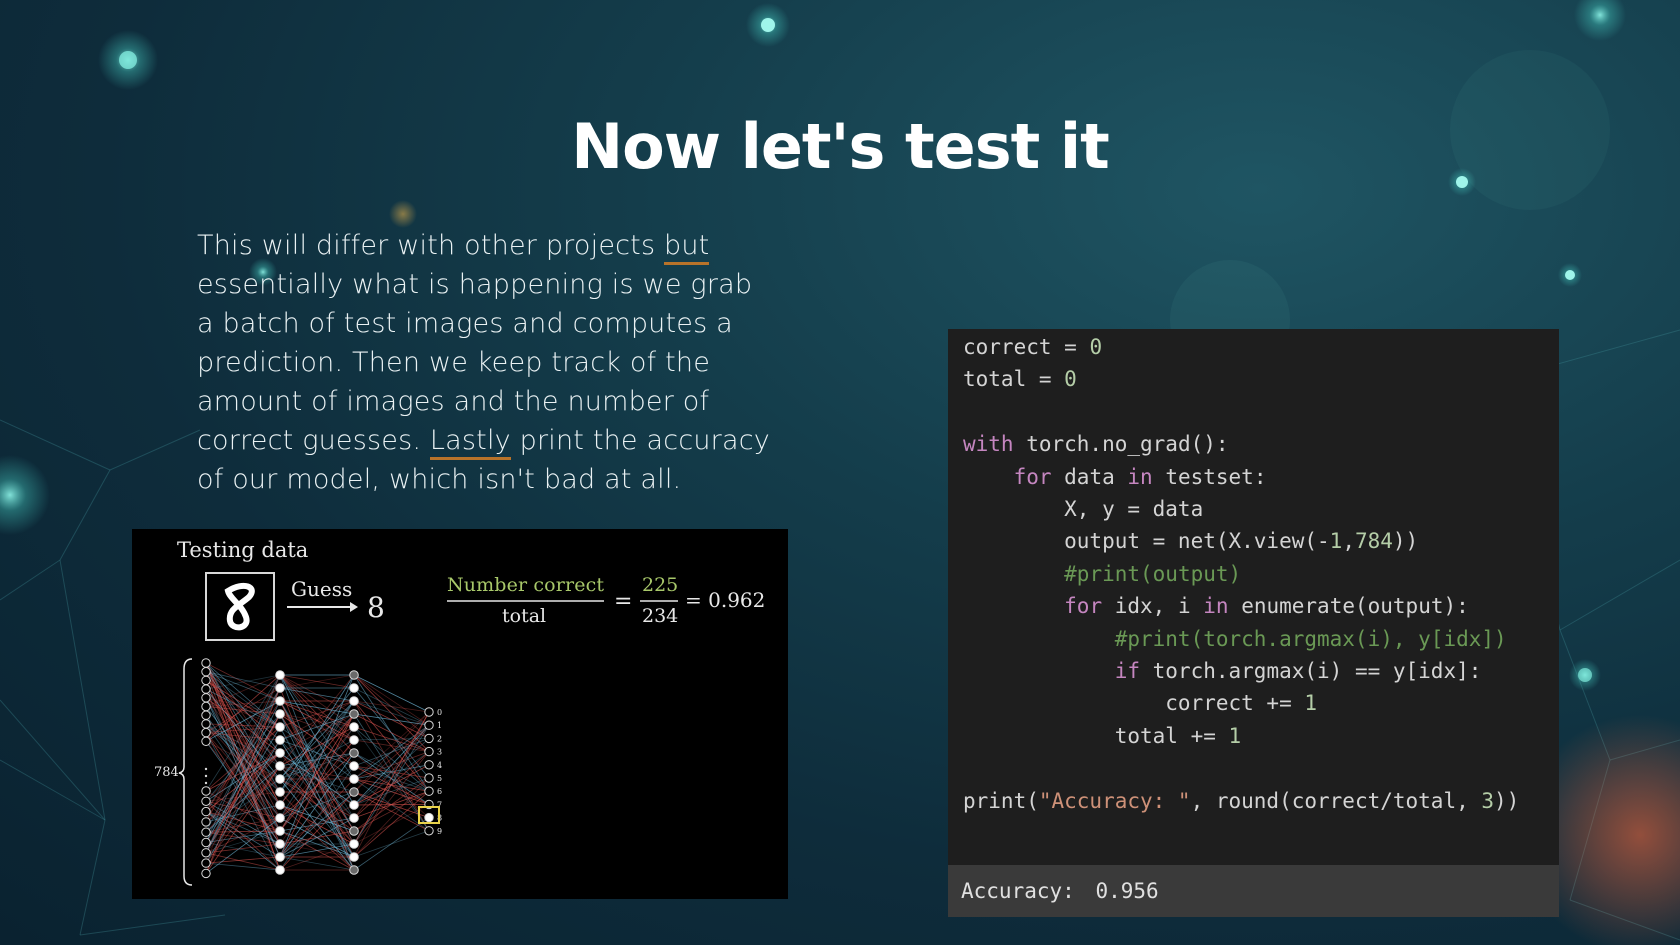 The image size is (1680, 945). Describe the element at coordinates (1033, 347) in the screenshot. I see `code-line: correct = 0` at that location.